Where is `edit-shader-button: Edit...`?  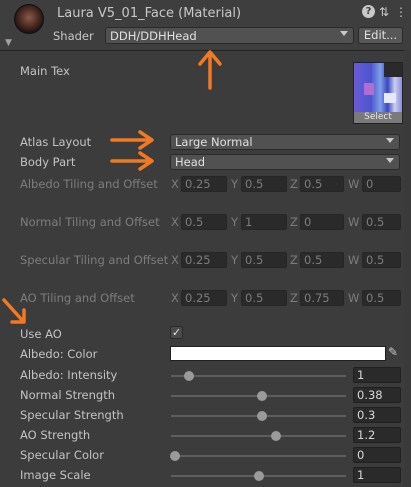 edit-shader-button: Edit... is located at coordinates (380, 35).